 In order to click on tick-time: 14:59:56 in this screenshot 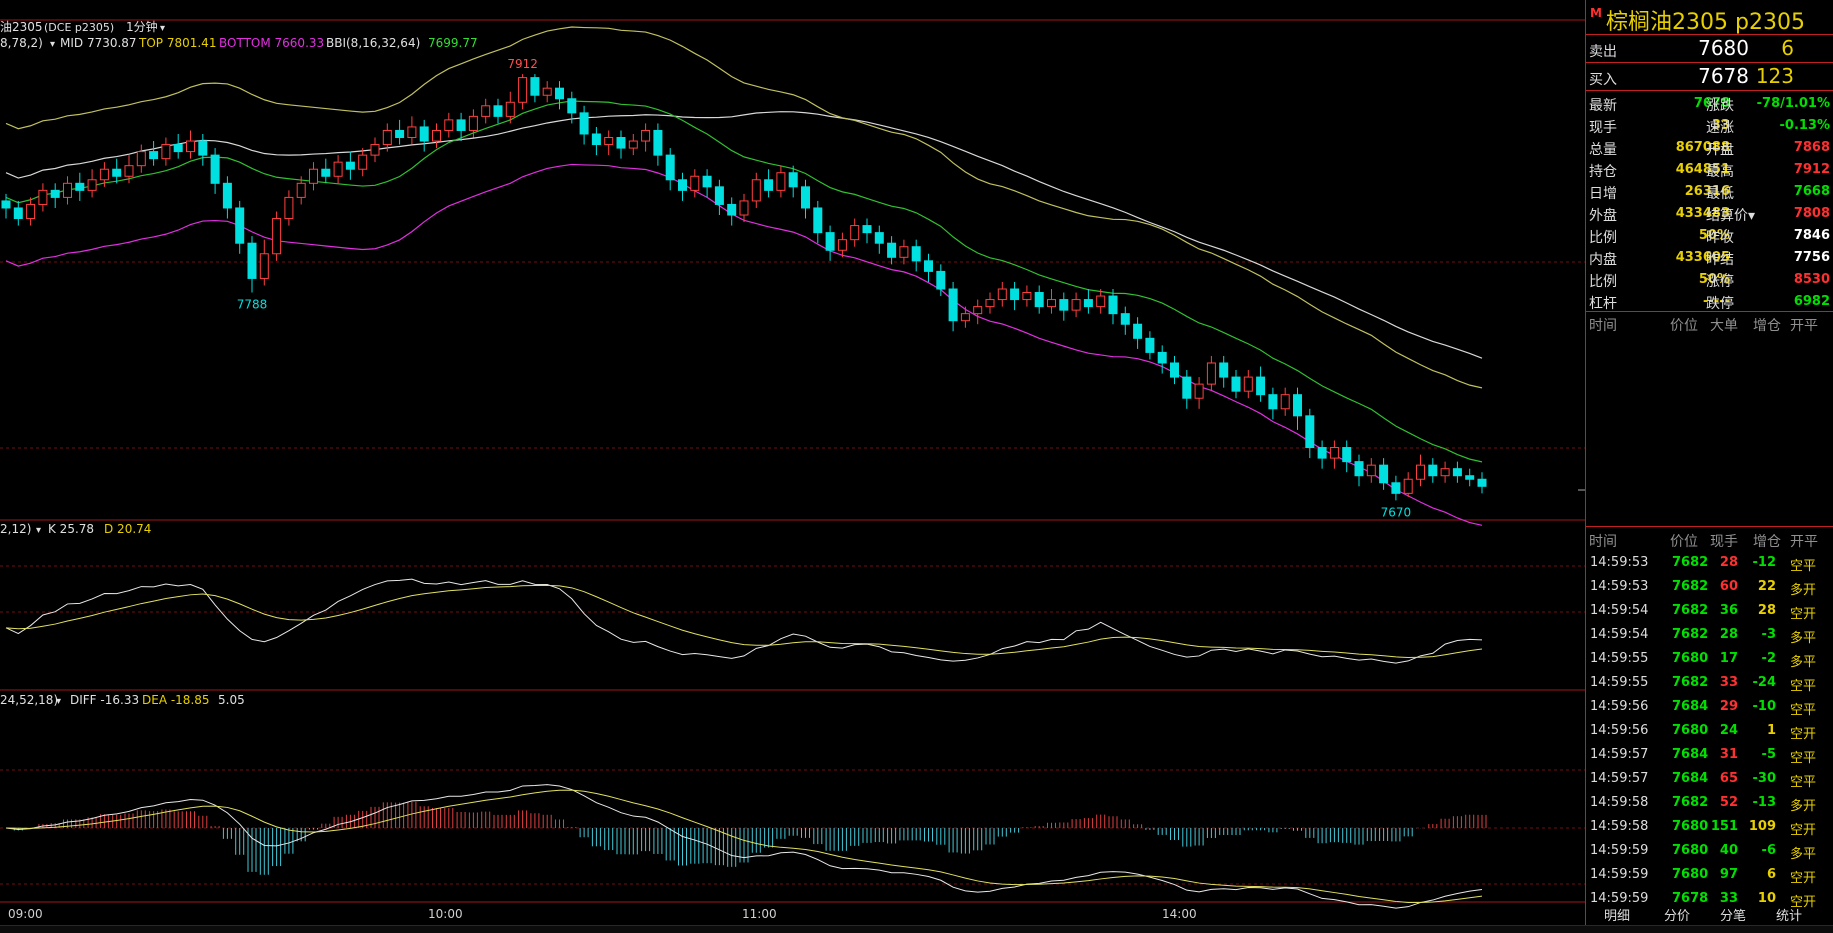, I will do `click(1619, 730)`.